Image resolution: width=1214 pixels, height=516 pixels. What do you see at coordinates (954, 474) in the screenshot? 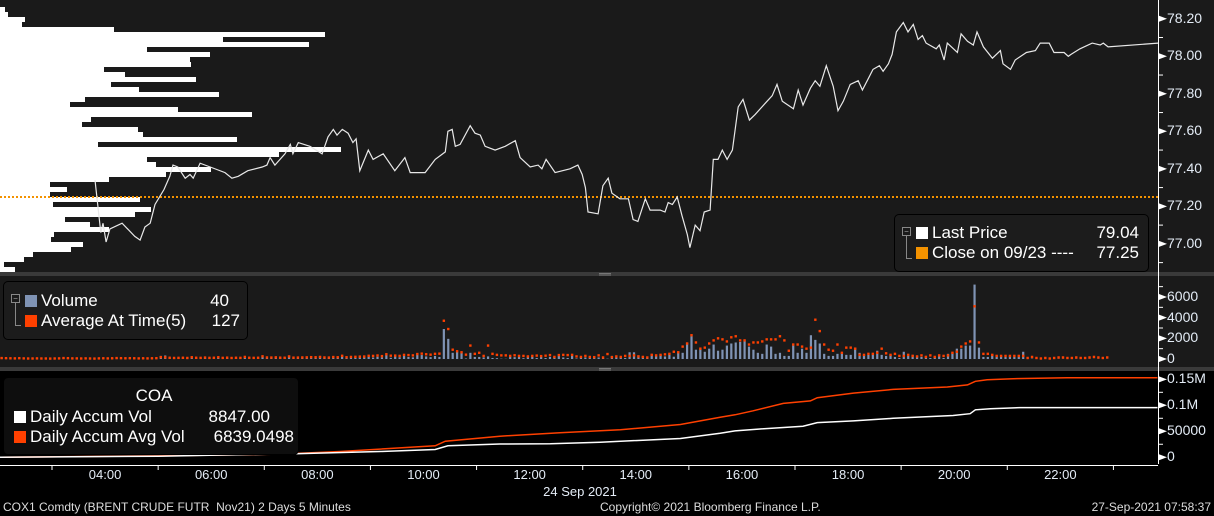
I see `x-tick-label: 20:00` at bounding box center [954, 474].